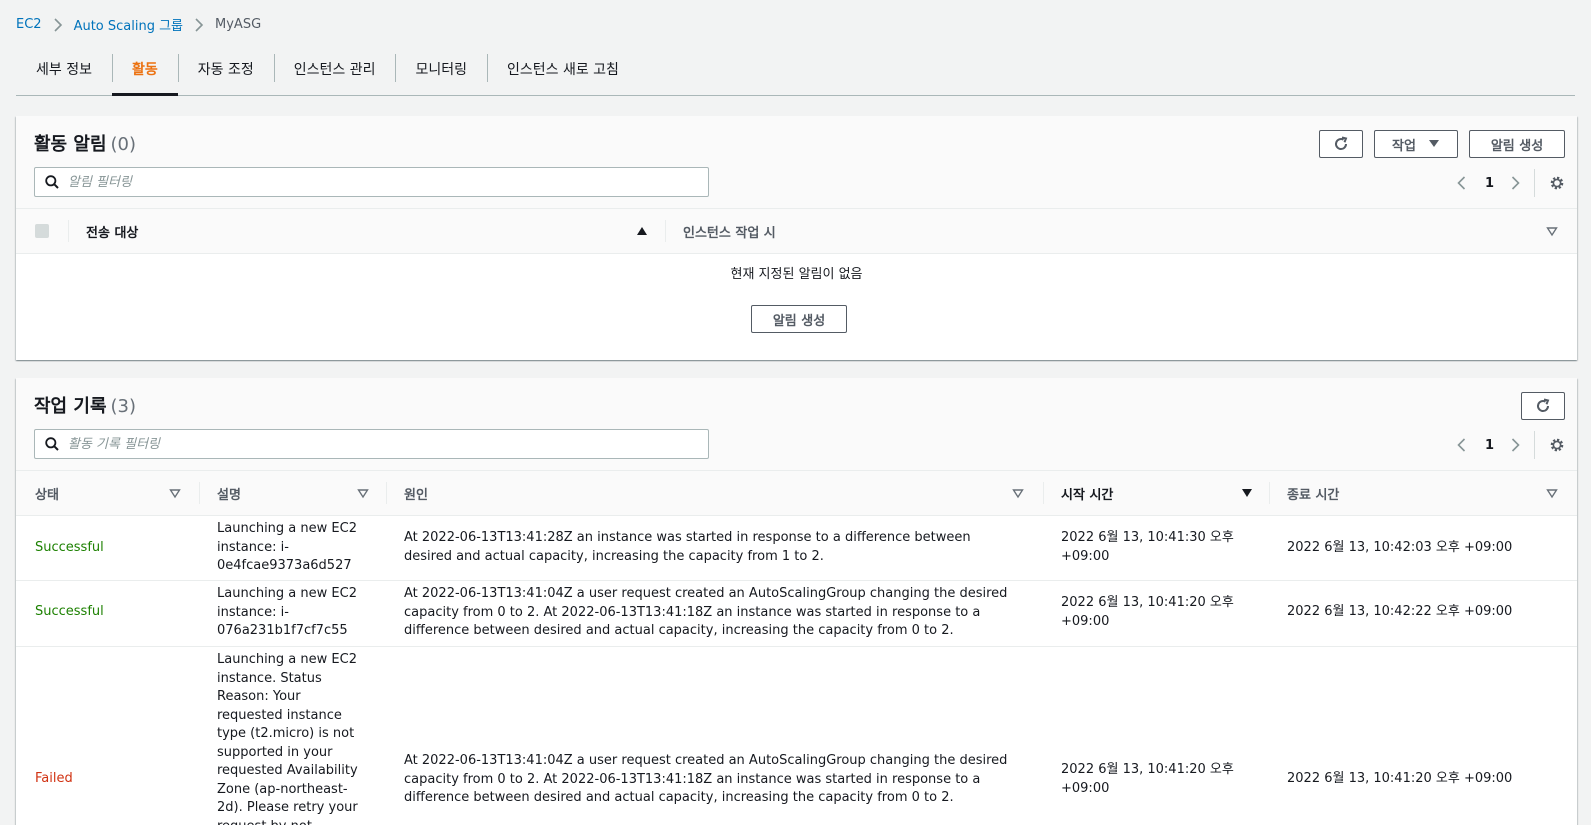 This screenshot has height=825, width=1591. I want to click on column-header-description: 설명, so click(284, 493).